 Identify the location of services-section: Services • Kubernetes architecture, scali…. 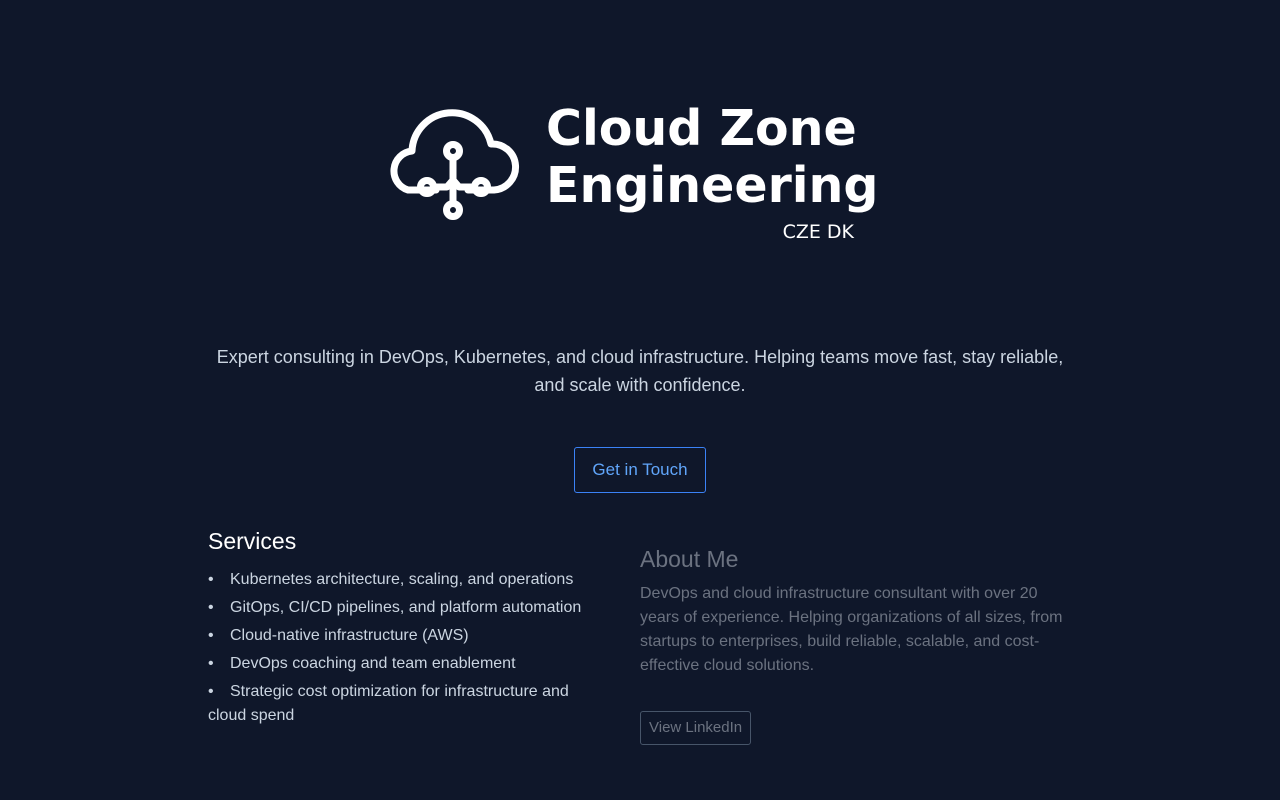
(403, 629).